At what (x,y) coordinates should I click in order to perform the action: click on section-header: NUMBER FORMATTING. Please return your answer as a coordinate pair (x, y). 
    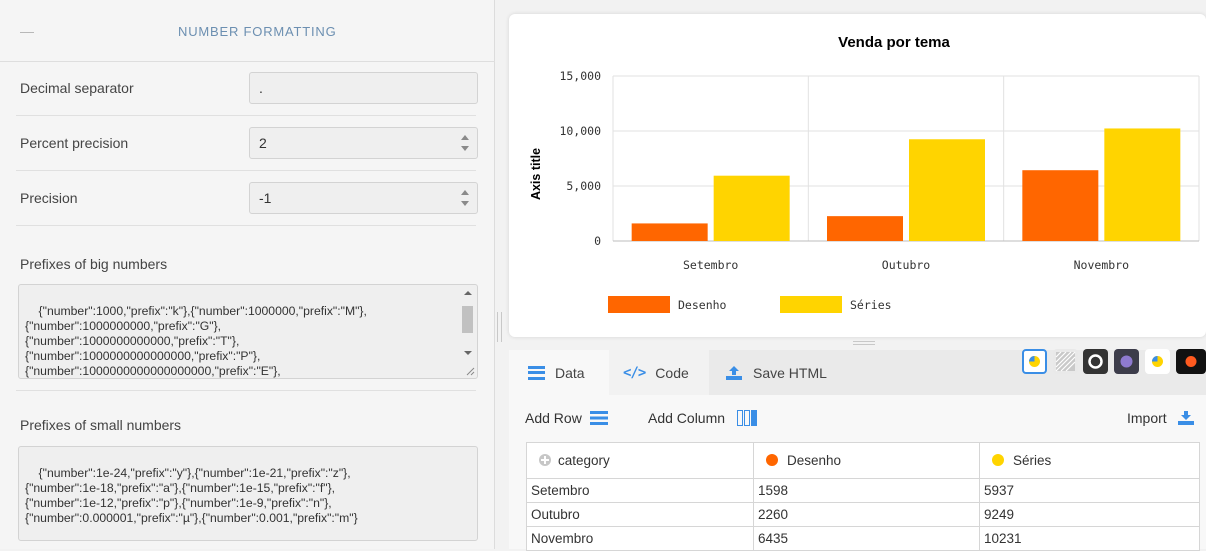
    Looking at the image, I should click on (247, 31).